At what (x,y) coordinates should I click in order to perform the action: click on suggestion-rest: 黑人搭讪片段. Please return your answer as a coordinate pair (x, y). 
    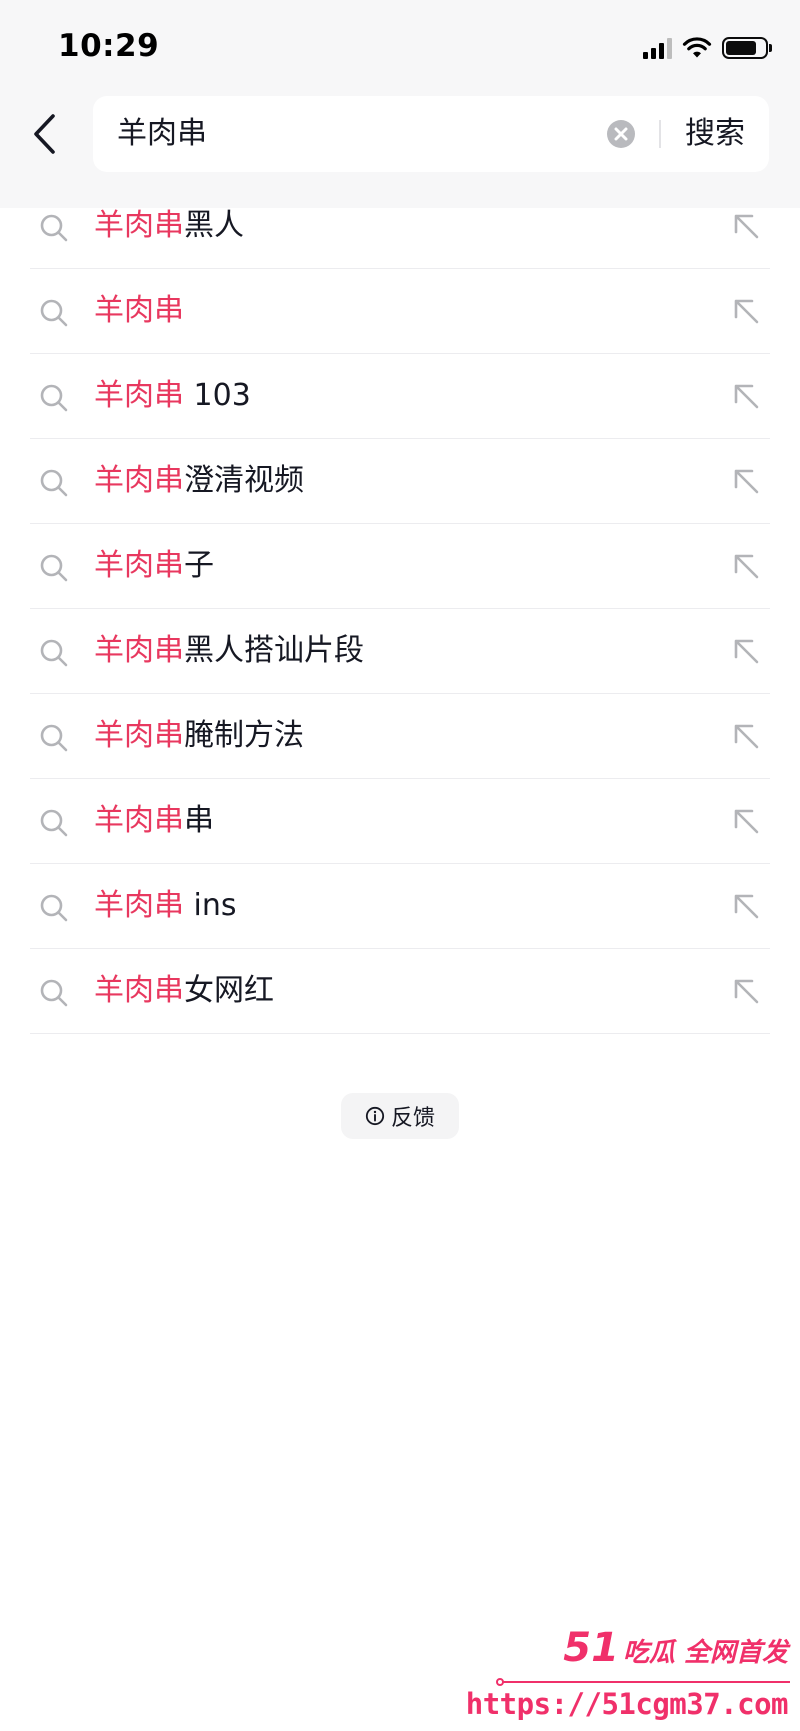
    Looking at the image, I should click on (274, 650).